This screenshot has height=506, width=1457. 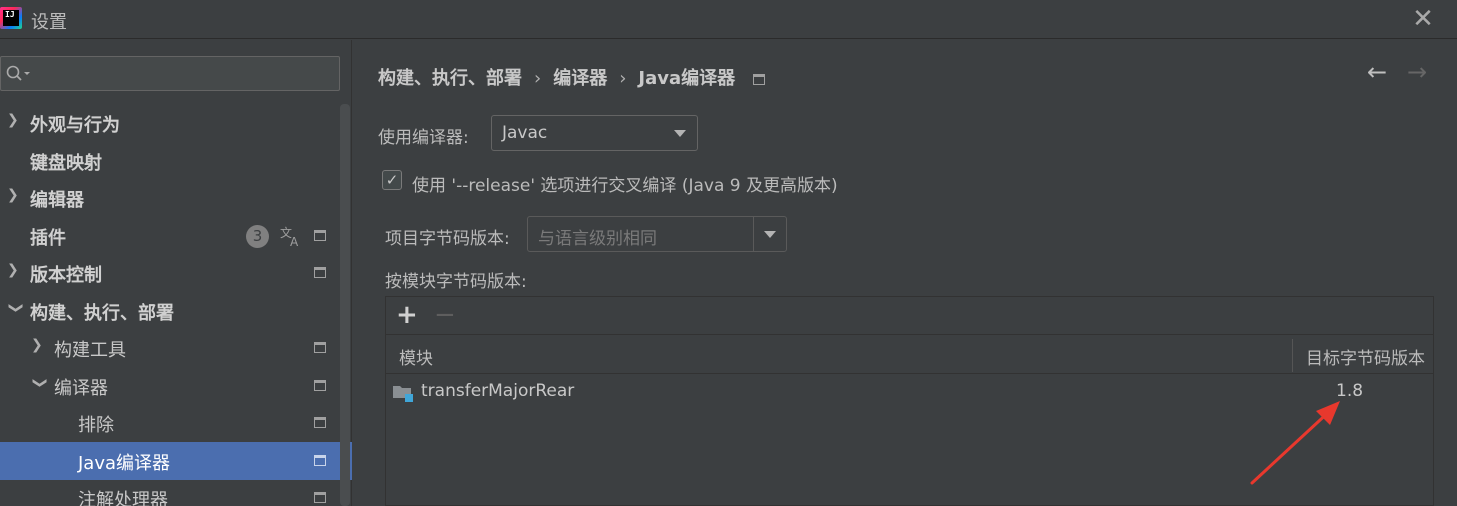 I want to click on intellij-logo-icon: IJ, so click(x=11, y=18).